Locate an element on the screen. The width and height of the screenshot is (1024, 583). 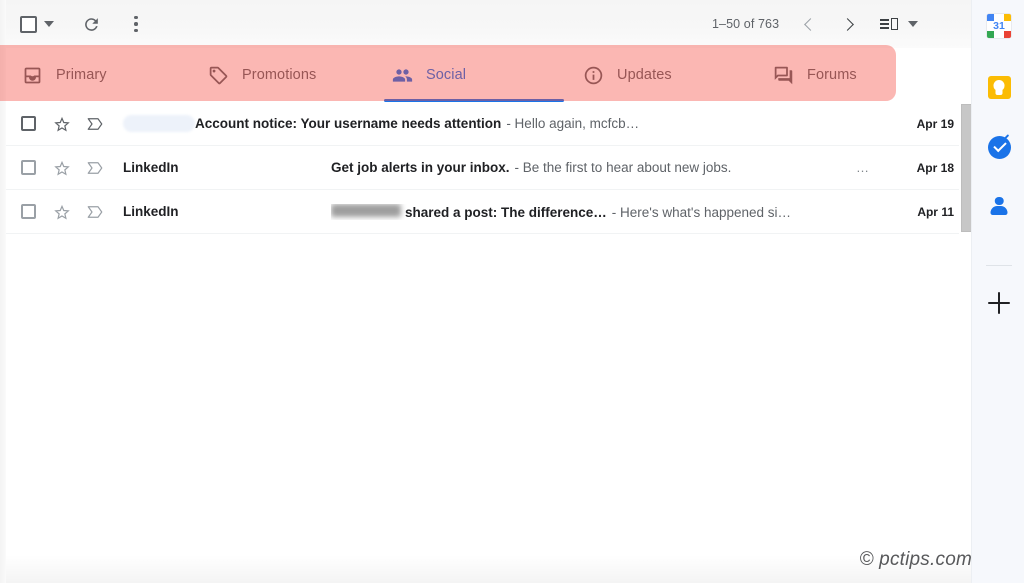
select-dropdown-button is located at coordinates (49, 24).